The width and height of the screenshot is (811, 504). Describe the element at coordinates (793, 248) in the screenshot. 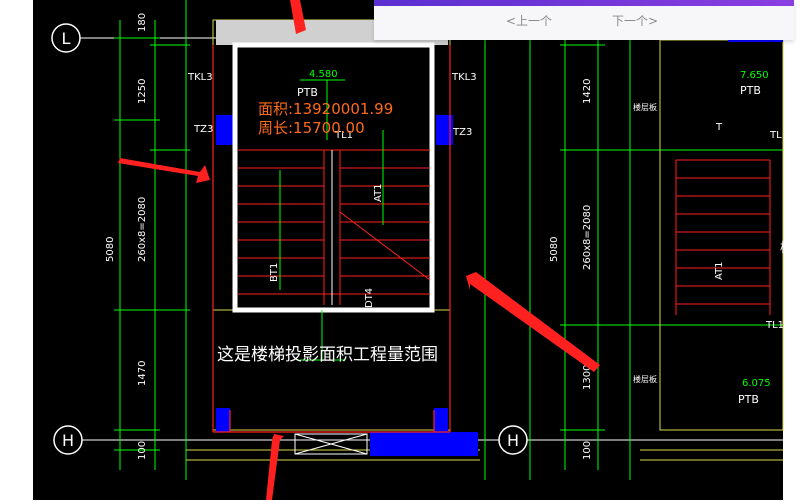

I see `stair-cut-label: 楼梯` at that location.